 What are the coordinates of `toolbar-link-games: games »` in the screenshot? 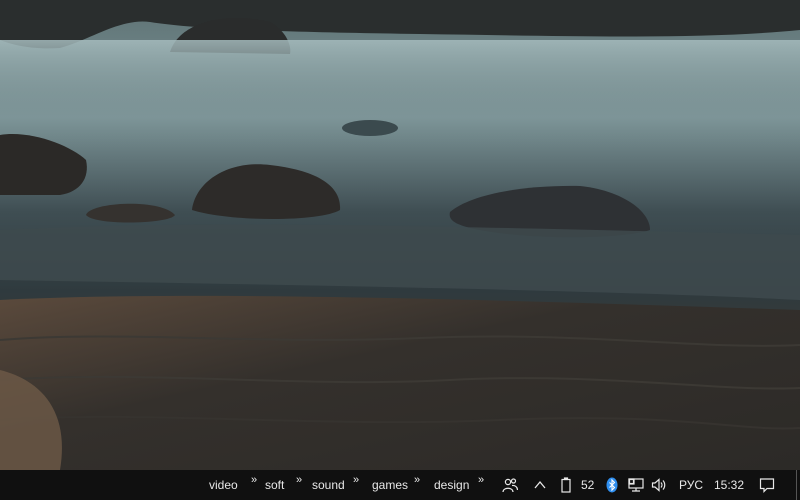 It's located at (396, 485).